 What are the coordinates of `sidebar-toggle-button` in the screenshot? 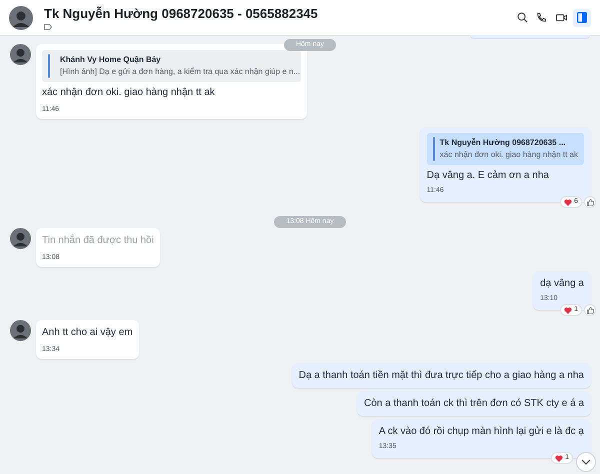 It's located at (582, 17).